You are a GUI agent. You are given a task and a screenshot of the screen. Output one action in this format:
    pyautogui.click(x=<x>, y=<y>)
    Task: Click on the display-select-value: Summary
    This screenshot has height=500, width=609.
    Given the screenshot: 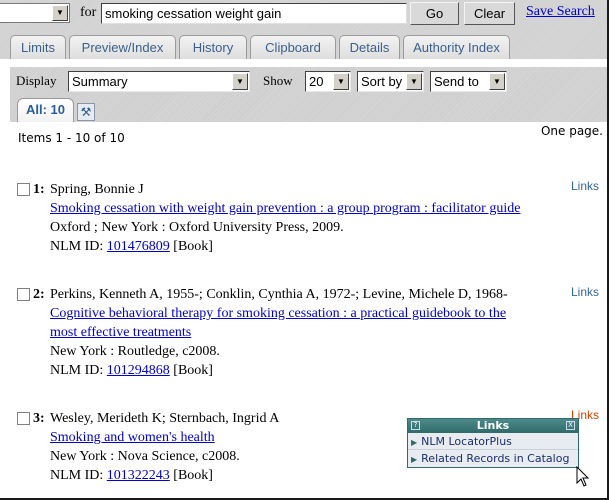 What is the action you would take?
    pyautogui.click(x=100, y=81)
    